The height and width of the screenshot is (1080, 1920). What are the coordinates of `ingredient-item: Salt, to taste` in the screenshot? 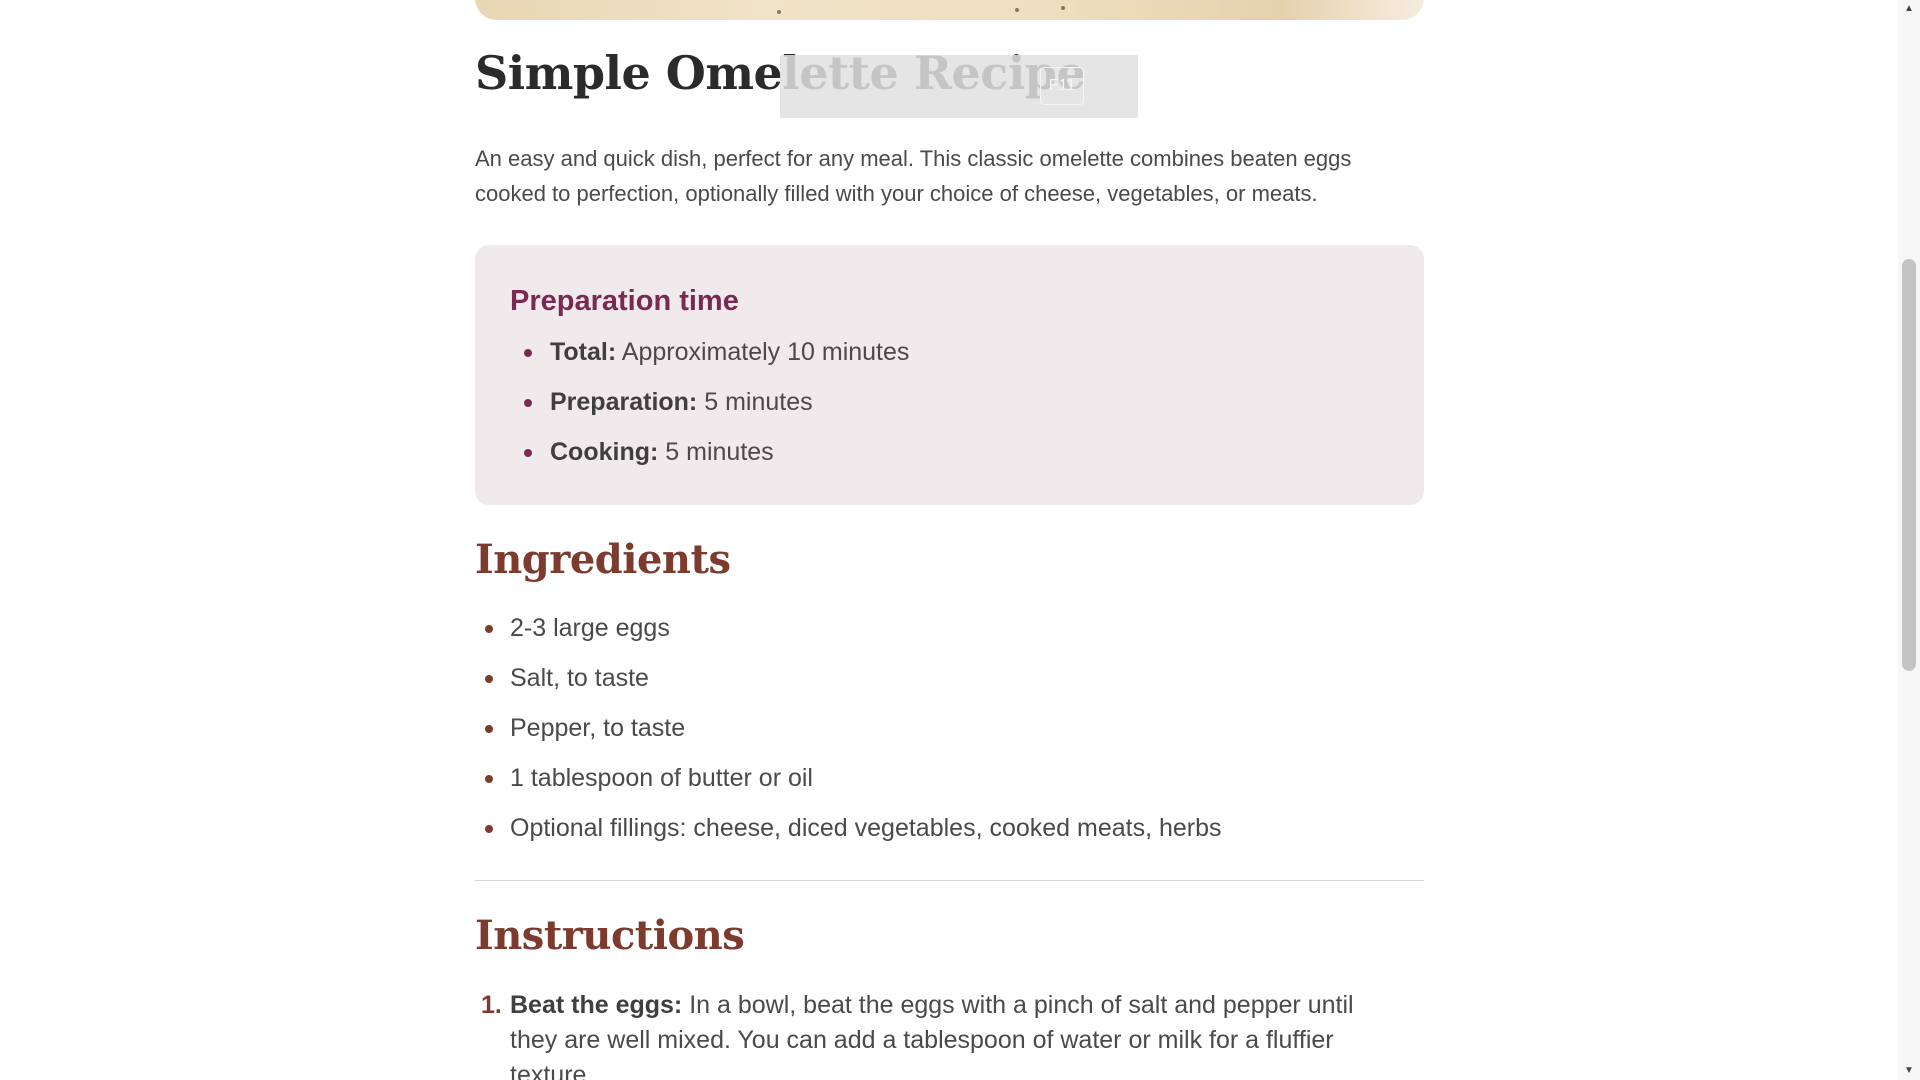 It's located at (848, 686).